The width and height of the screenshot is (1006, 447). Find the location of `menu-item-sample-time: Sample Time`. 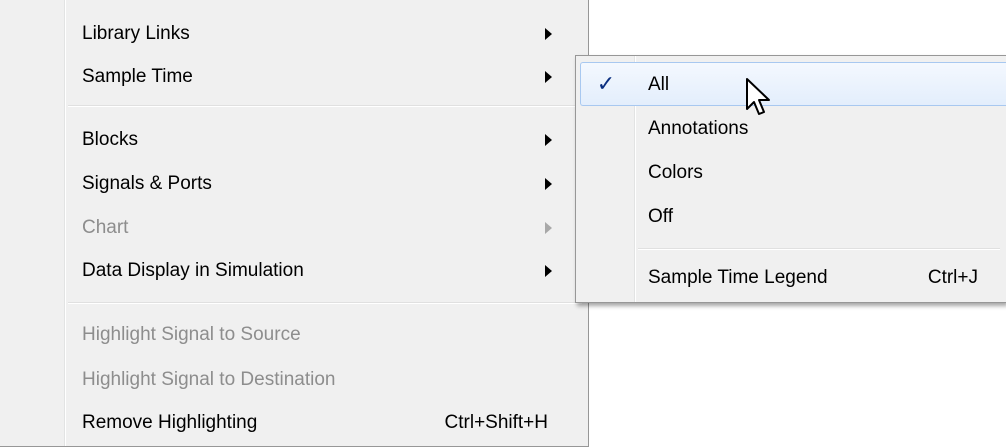

menu-item-sample-time: Sample Time is located at coordinates (325, 76).